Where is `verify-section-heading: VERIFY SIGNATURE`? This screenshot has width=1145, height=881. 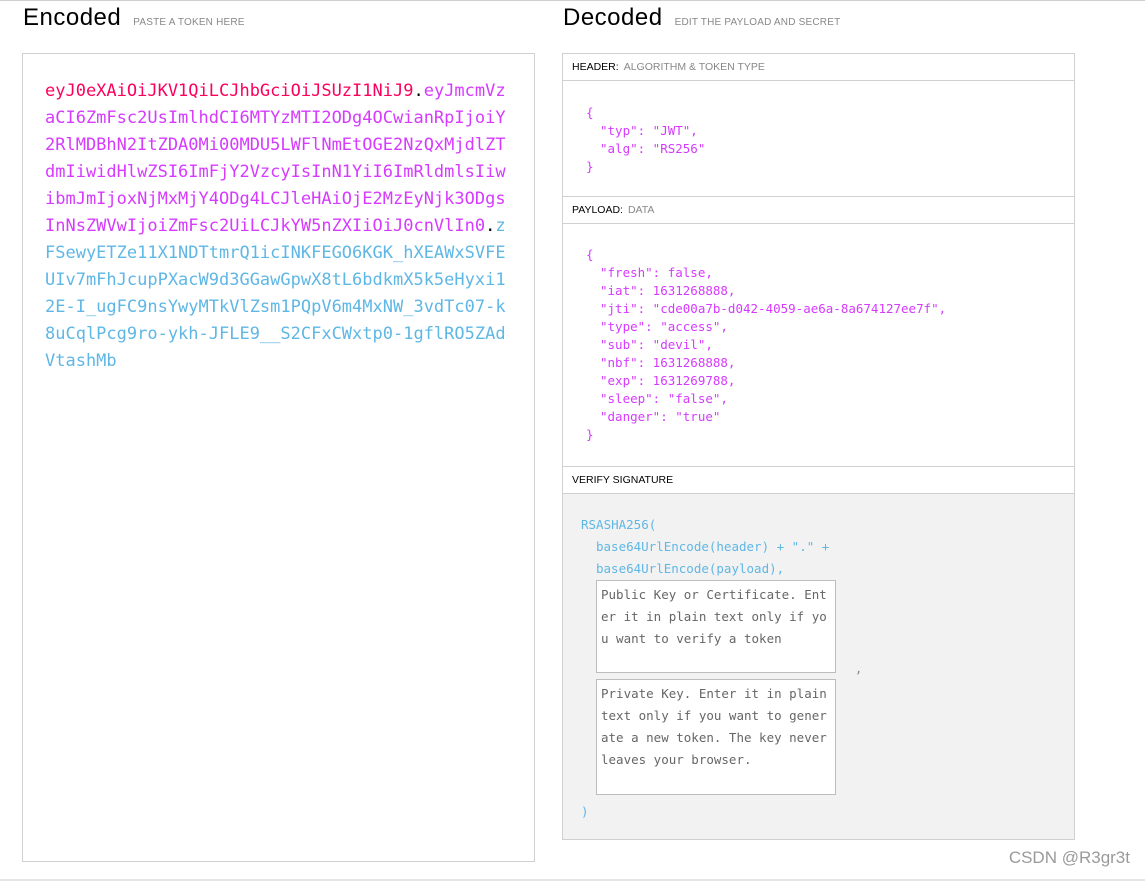 verify-section-heading: VERIFY SIGNATURE is located at coordinates (818, 480).